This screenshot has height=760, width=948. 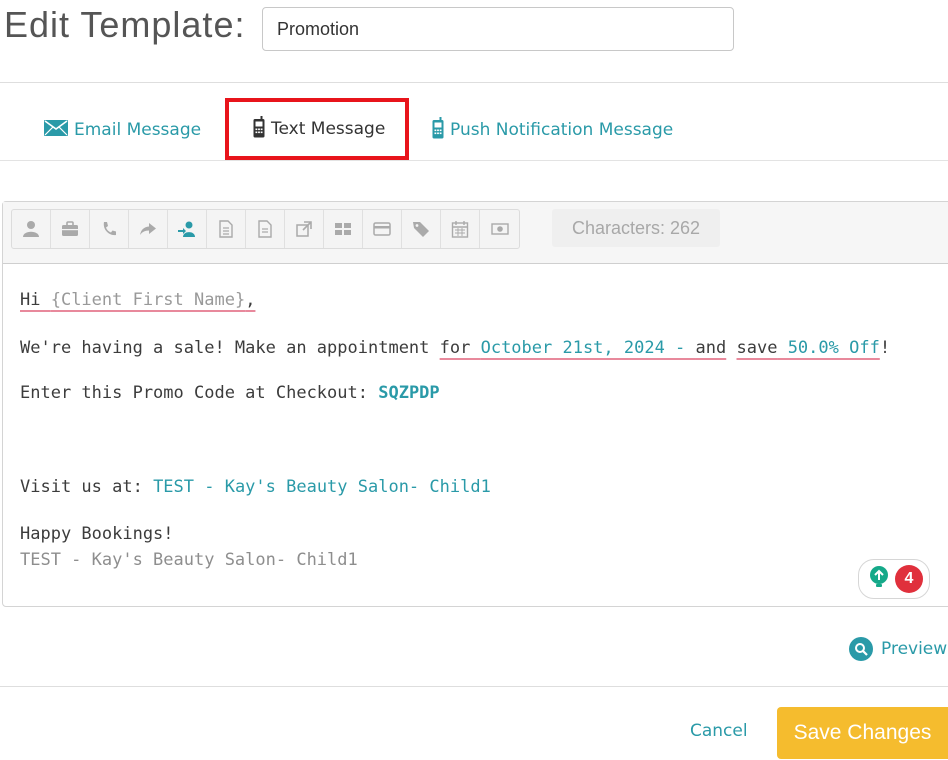 What do you see at coordinates (828, 348) in the screenshot?
I see `discount-value: 50.0% Off` at bounding box center [828, 348].